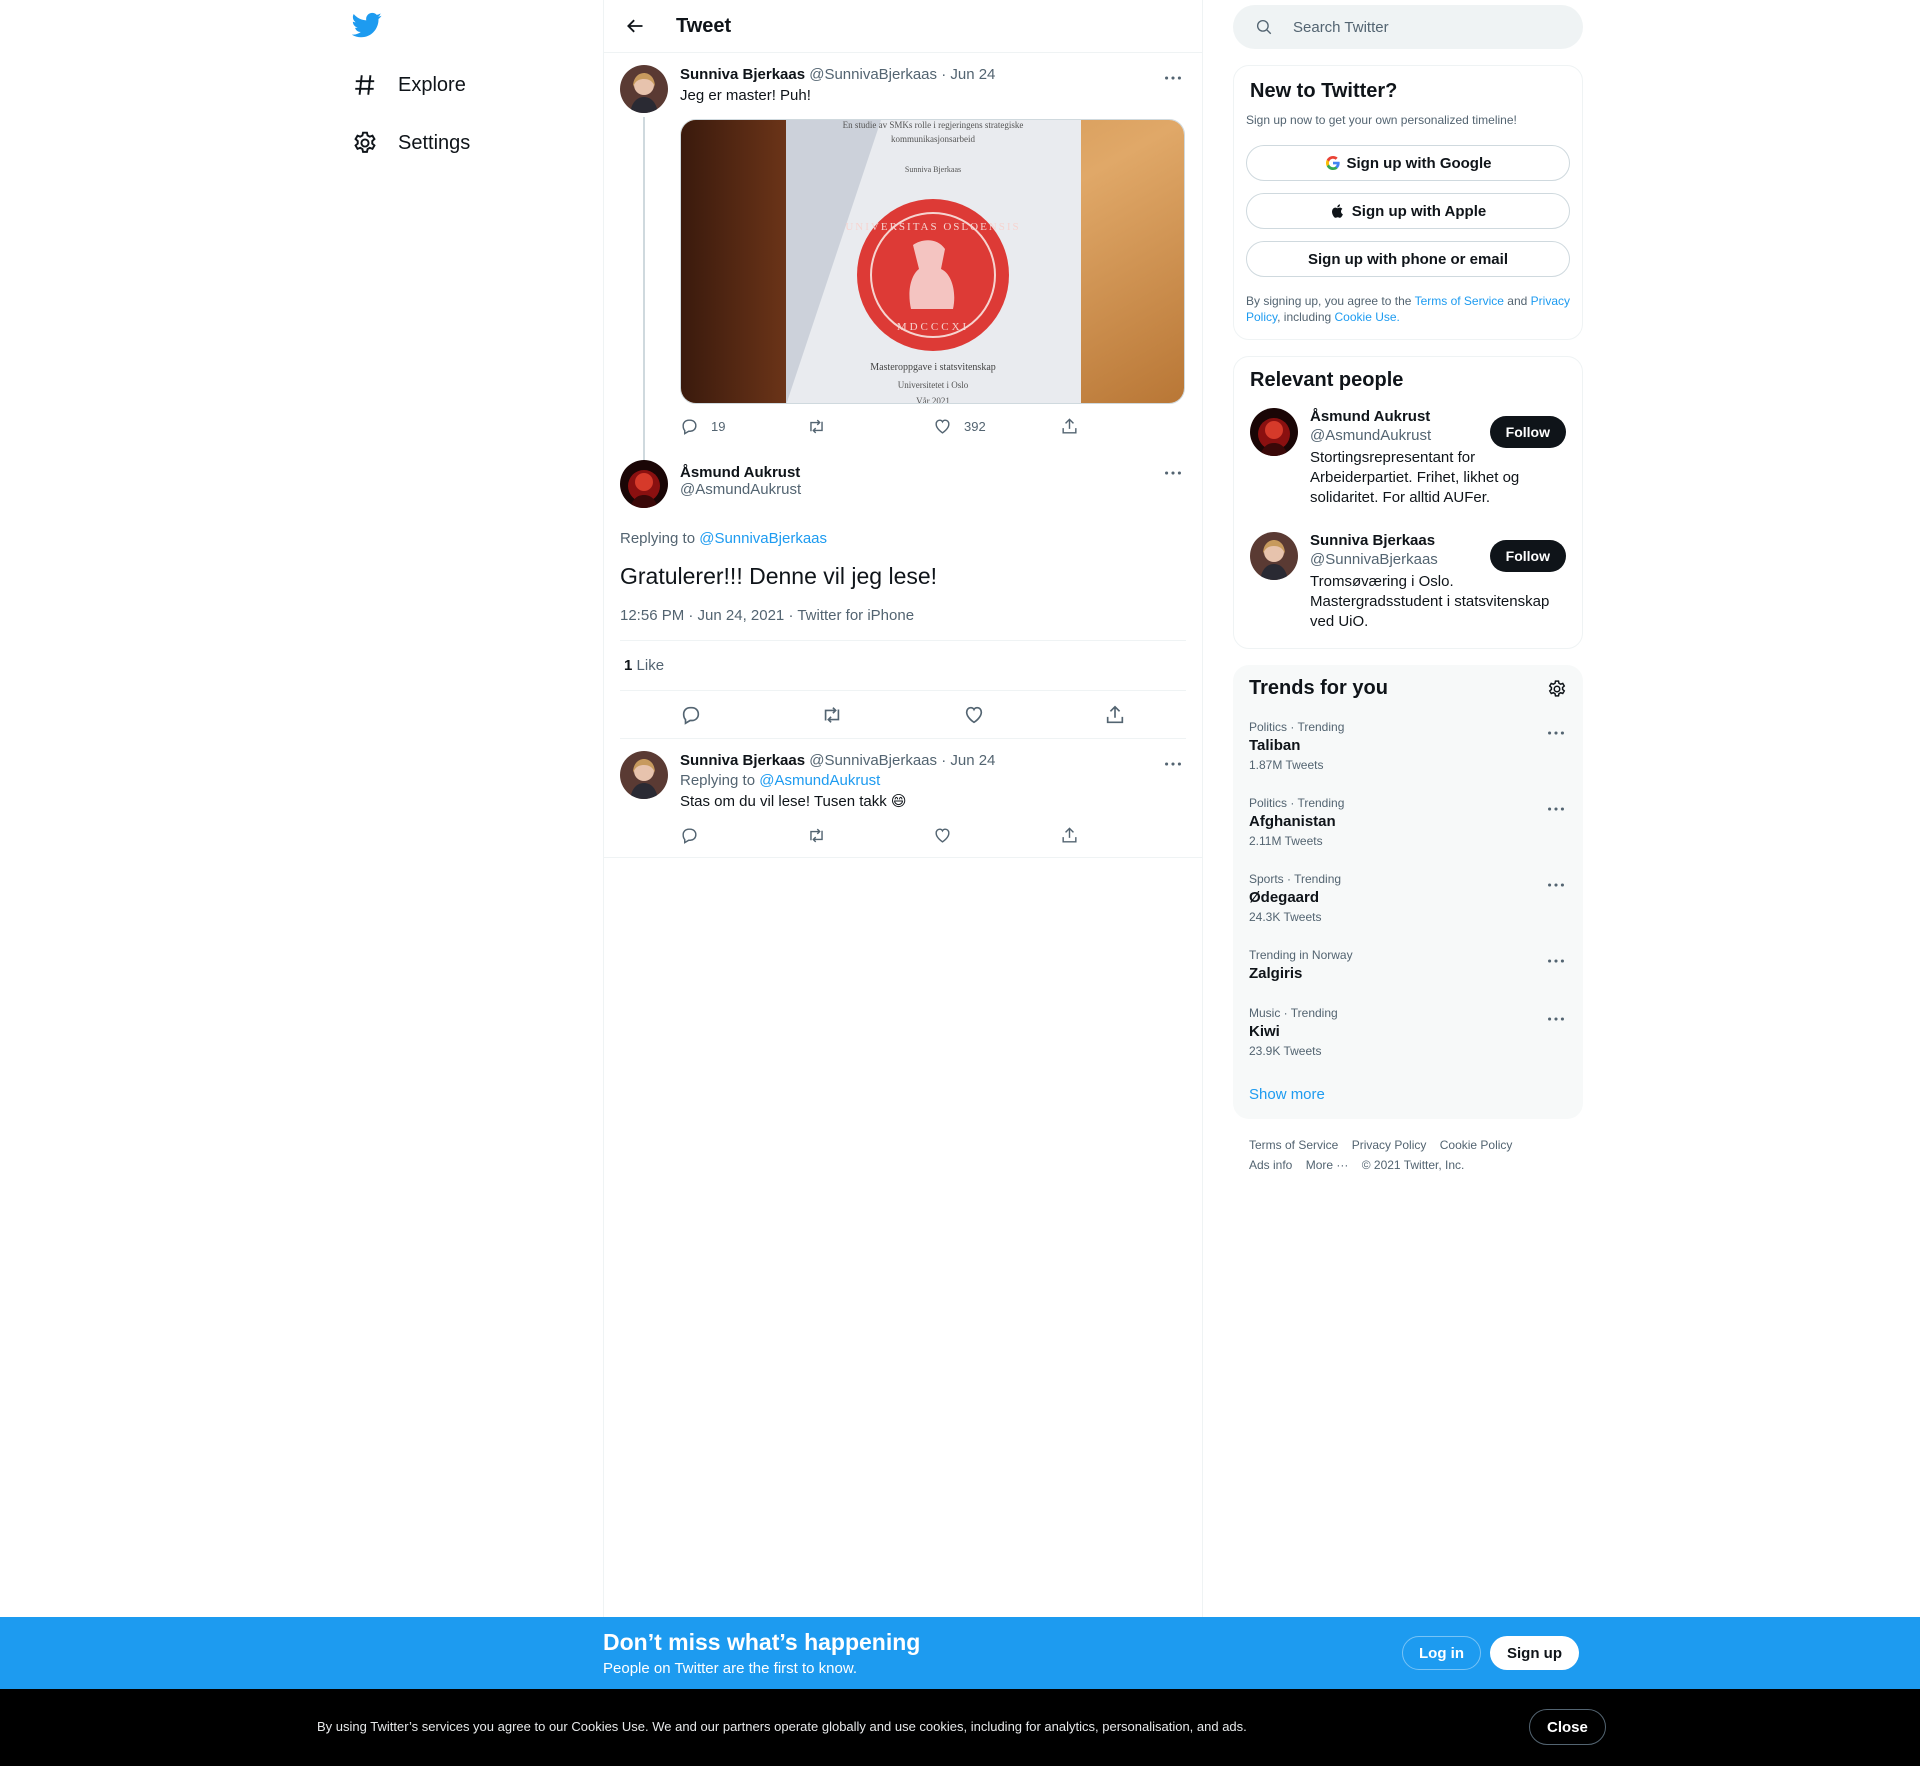 This screenshot has height=1766, width=1920. Describe the element at coordinates (996, 426) in the screenshot. I see `like-button: 392` at that location.